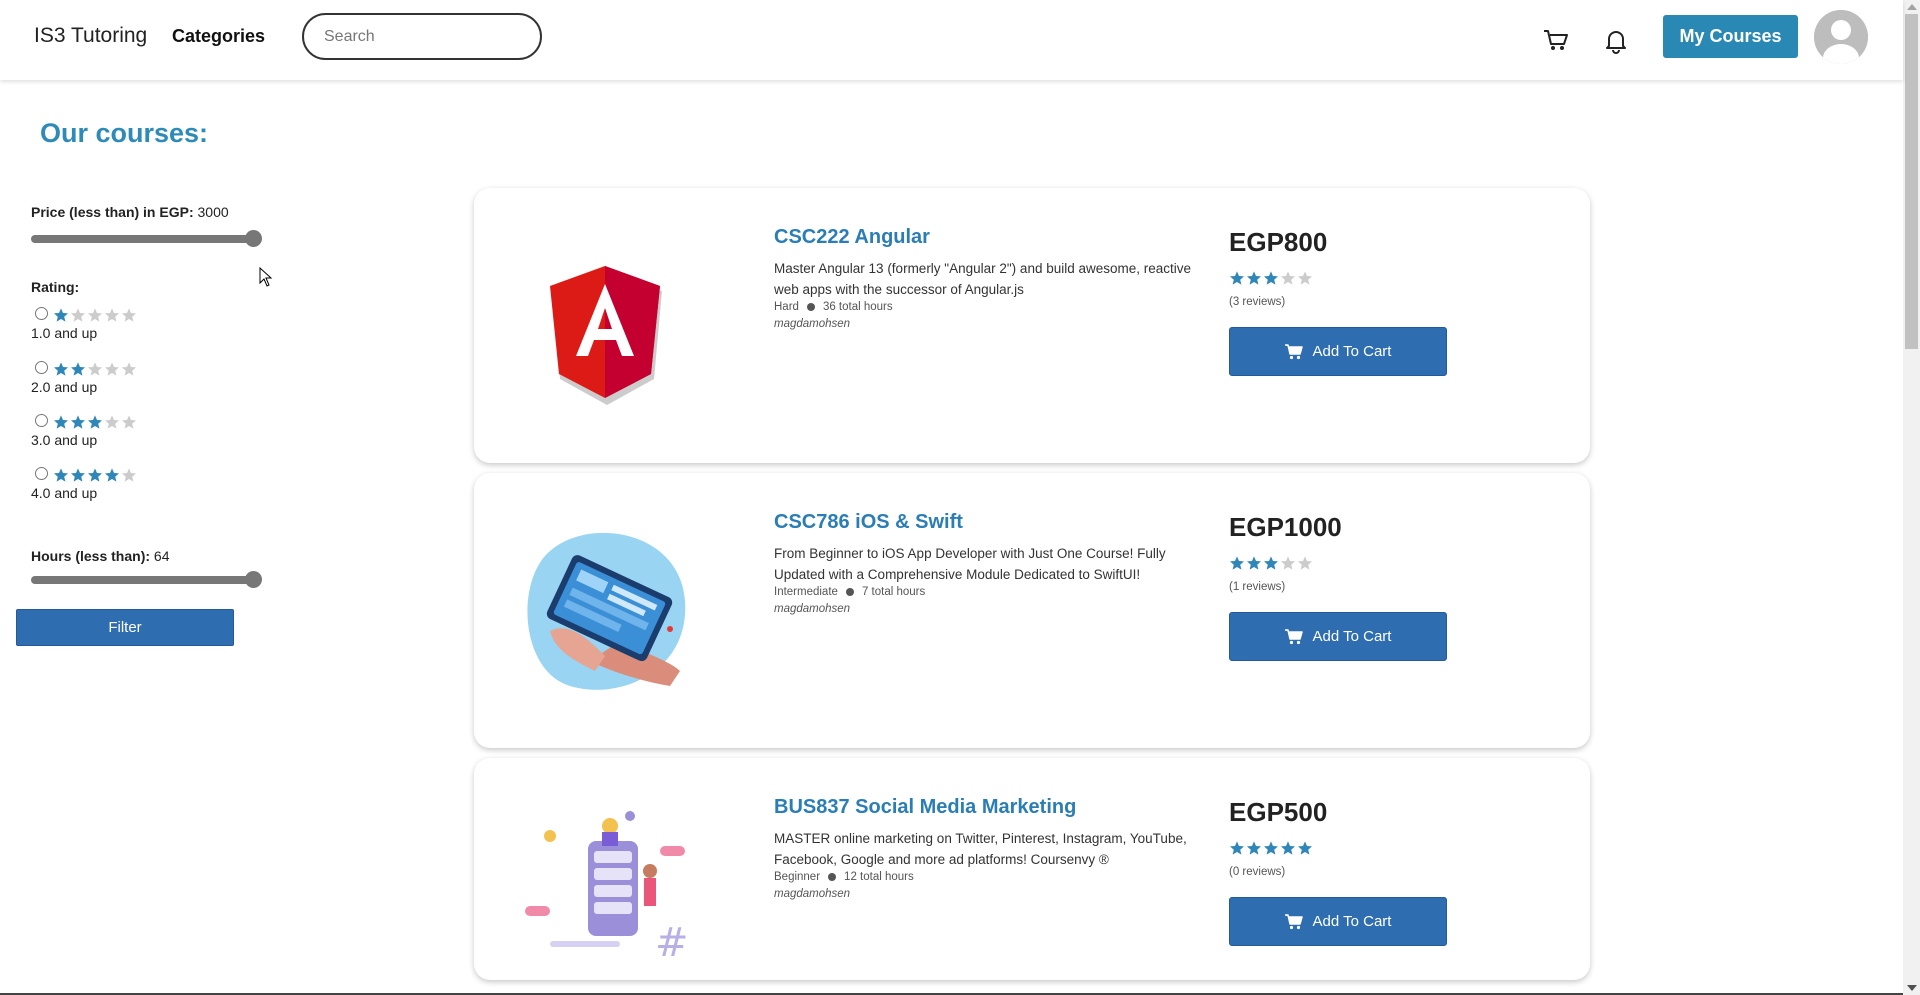 This screenshot has width=1920, height=995. Describe the element at coordinates (64, 440) in the screenshot. I see `rating-option-label: 3.0 and up` at that location.